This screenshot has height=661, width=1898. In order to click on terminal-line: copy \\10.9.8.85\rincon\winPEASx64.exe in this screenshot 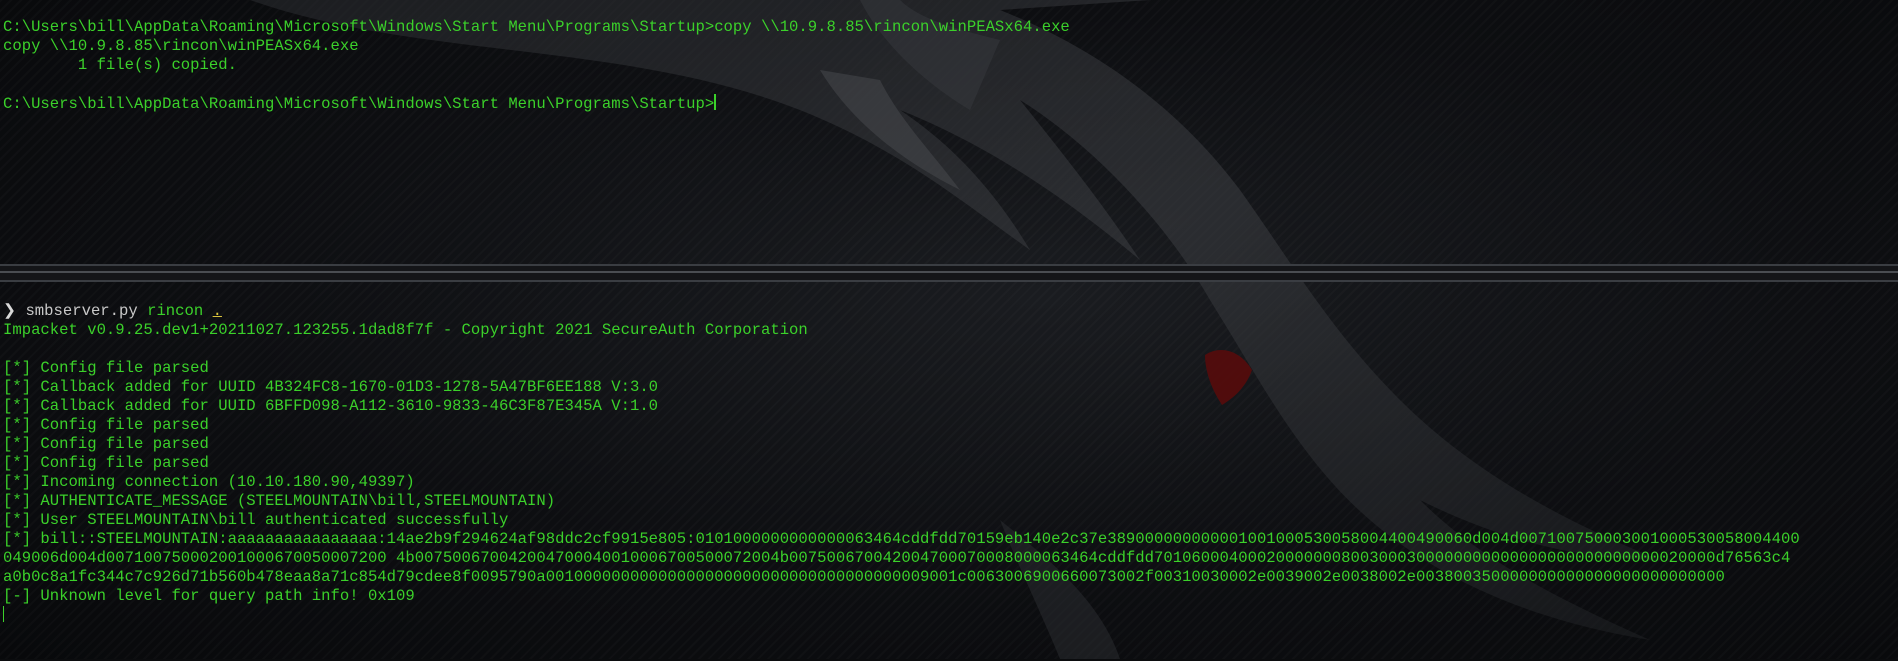, I will do `click(181, 46)`.